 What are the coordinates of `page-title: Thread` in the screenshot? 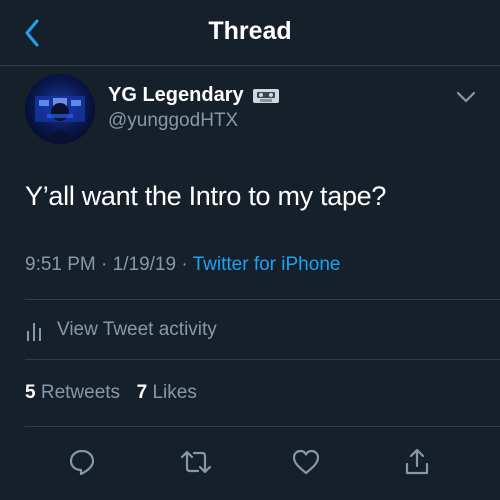 It's located at (250, 31).